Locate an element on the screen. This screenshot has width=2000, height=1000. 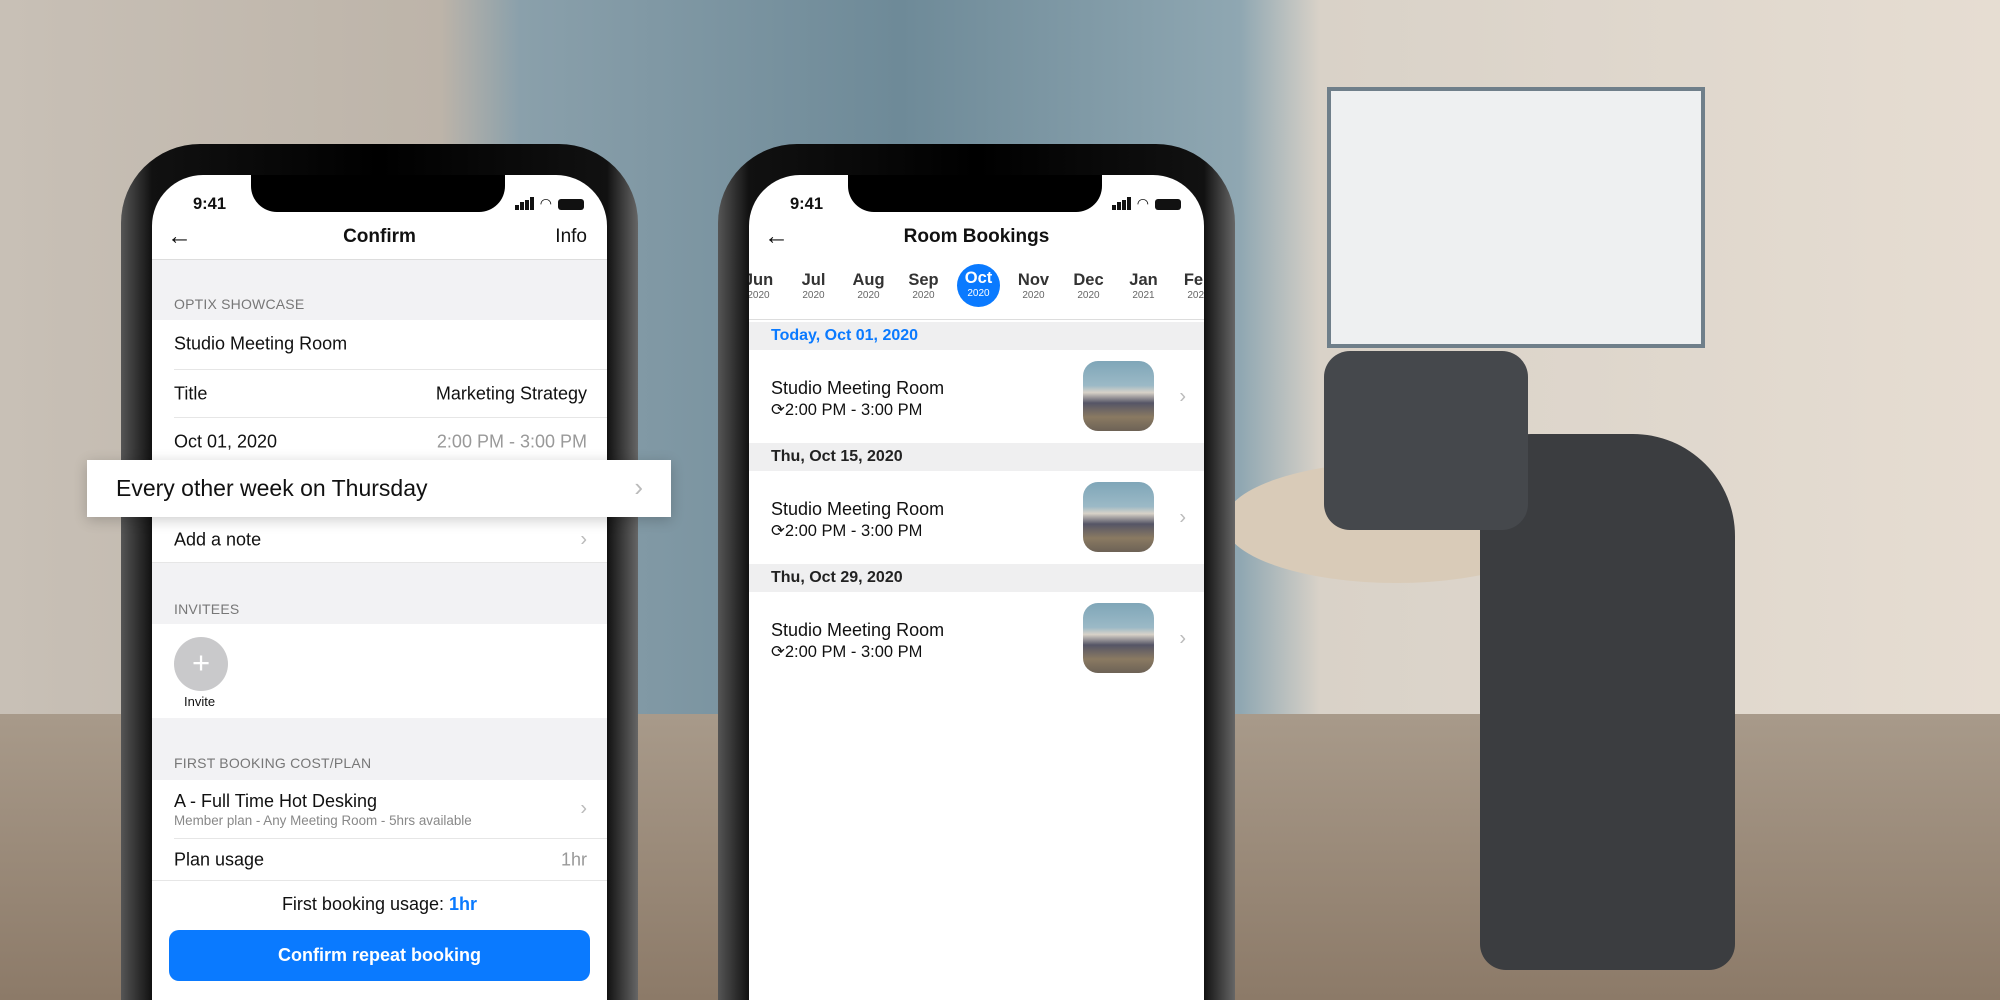
plan-usage-value: 1hr is located at coordinates (573, 859).